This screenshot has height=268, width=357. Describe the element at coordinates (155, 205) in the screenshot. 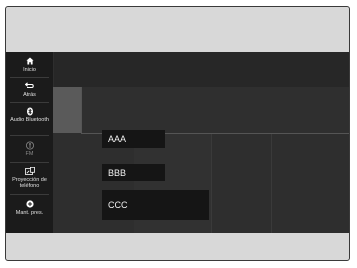

I see `list-item: CCC` at that location.